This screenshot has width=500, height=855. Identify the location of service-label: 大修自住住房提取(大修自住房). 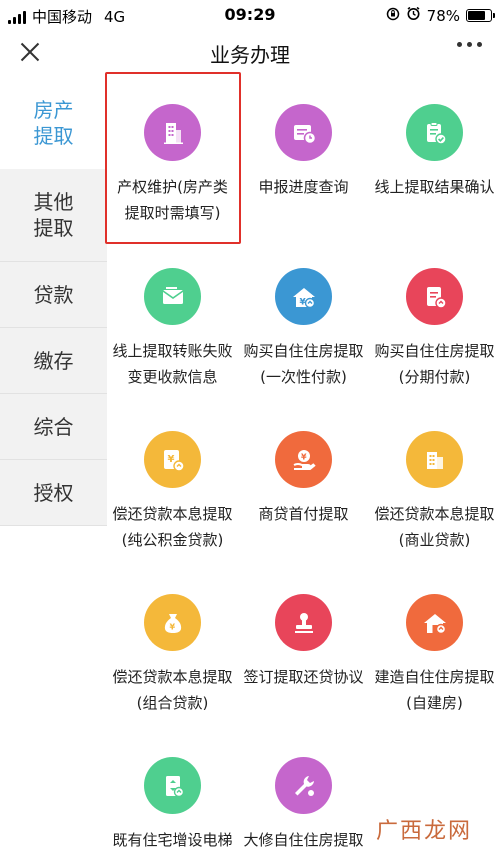
(303, 840).